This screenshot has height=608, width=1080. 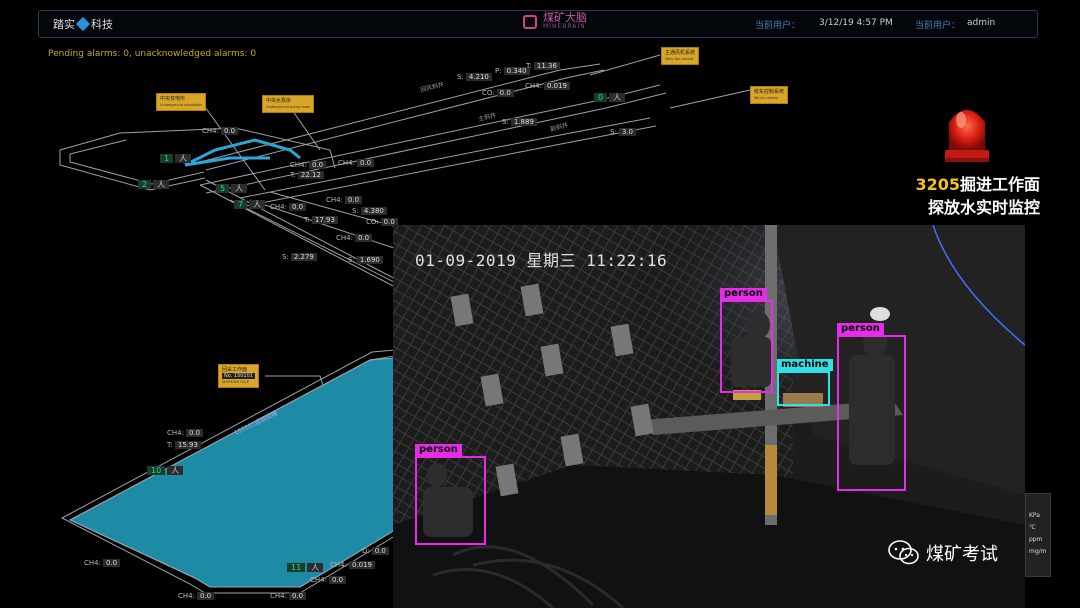 What do you see at coordinates (165, 470) in the screenshot?
I see `personnel-count: 10 人` at bounding box center [165, 470].